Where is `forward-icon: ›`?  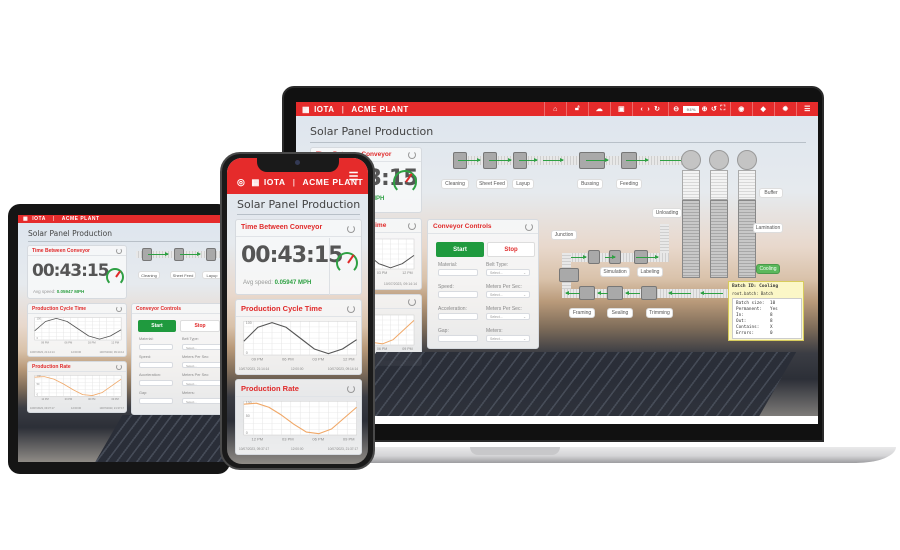 forward-icon: › is located at coordinates (648, 109).